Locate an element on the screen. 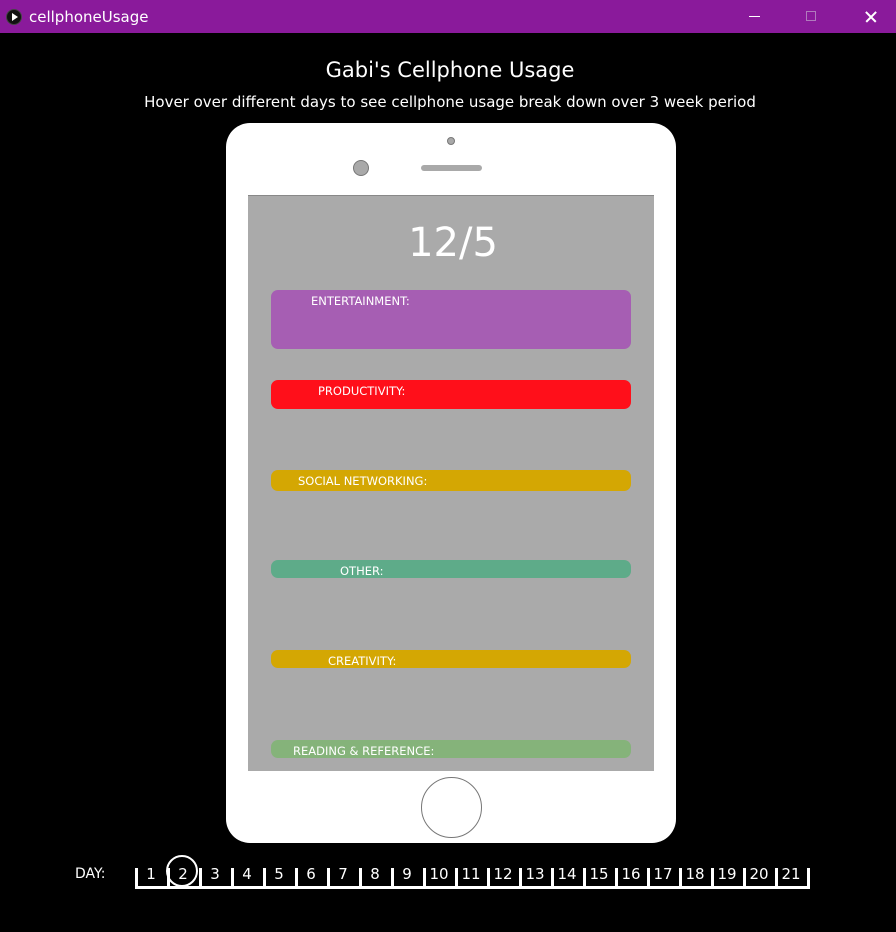 The width and height of the screenshot is (896, 932). day-5: 5 is located at coordinates (279, 874).